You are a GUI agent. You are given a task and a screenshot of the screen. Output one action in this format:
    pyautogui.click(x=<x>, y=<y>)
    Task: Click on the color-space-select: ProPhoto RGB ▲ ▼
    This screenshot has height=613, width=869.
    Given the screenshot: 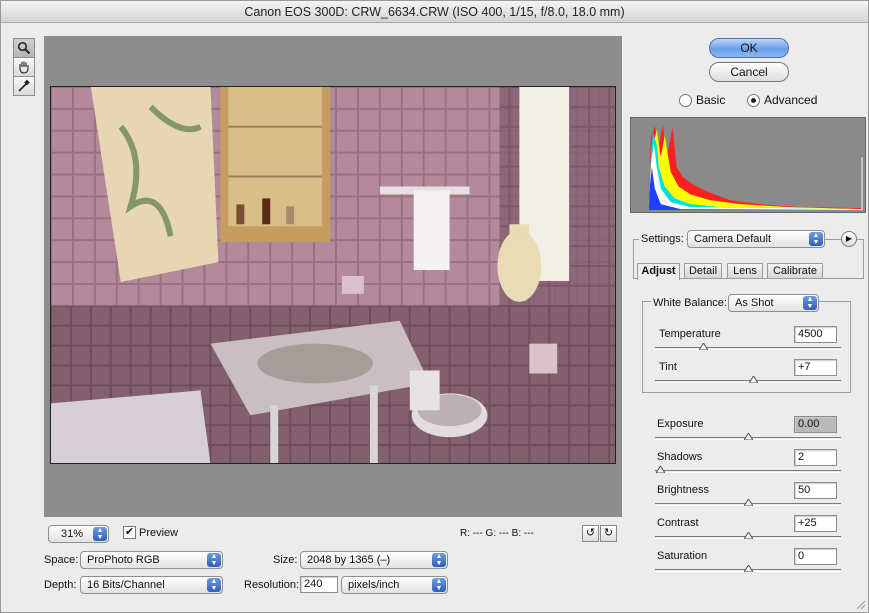 What is the action you would take?
    pyautogui.click(x=151, y=560)
    